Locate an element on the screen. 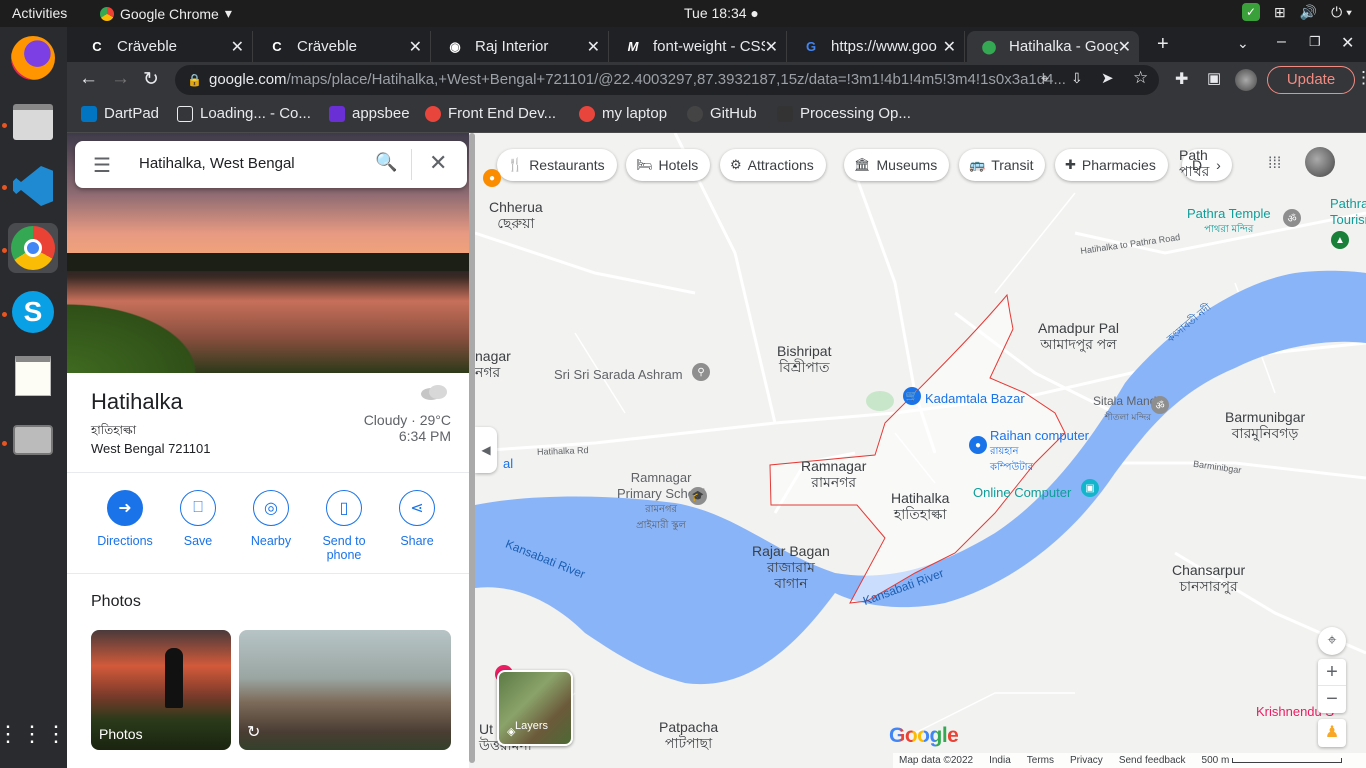 This screenshot has width=1366, height=768. region-link: India is located at coordinates (1000, 760).